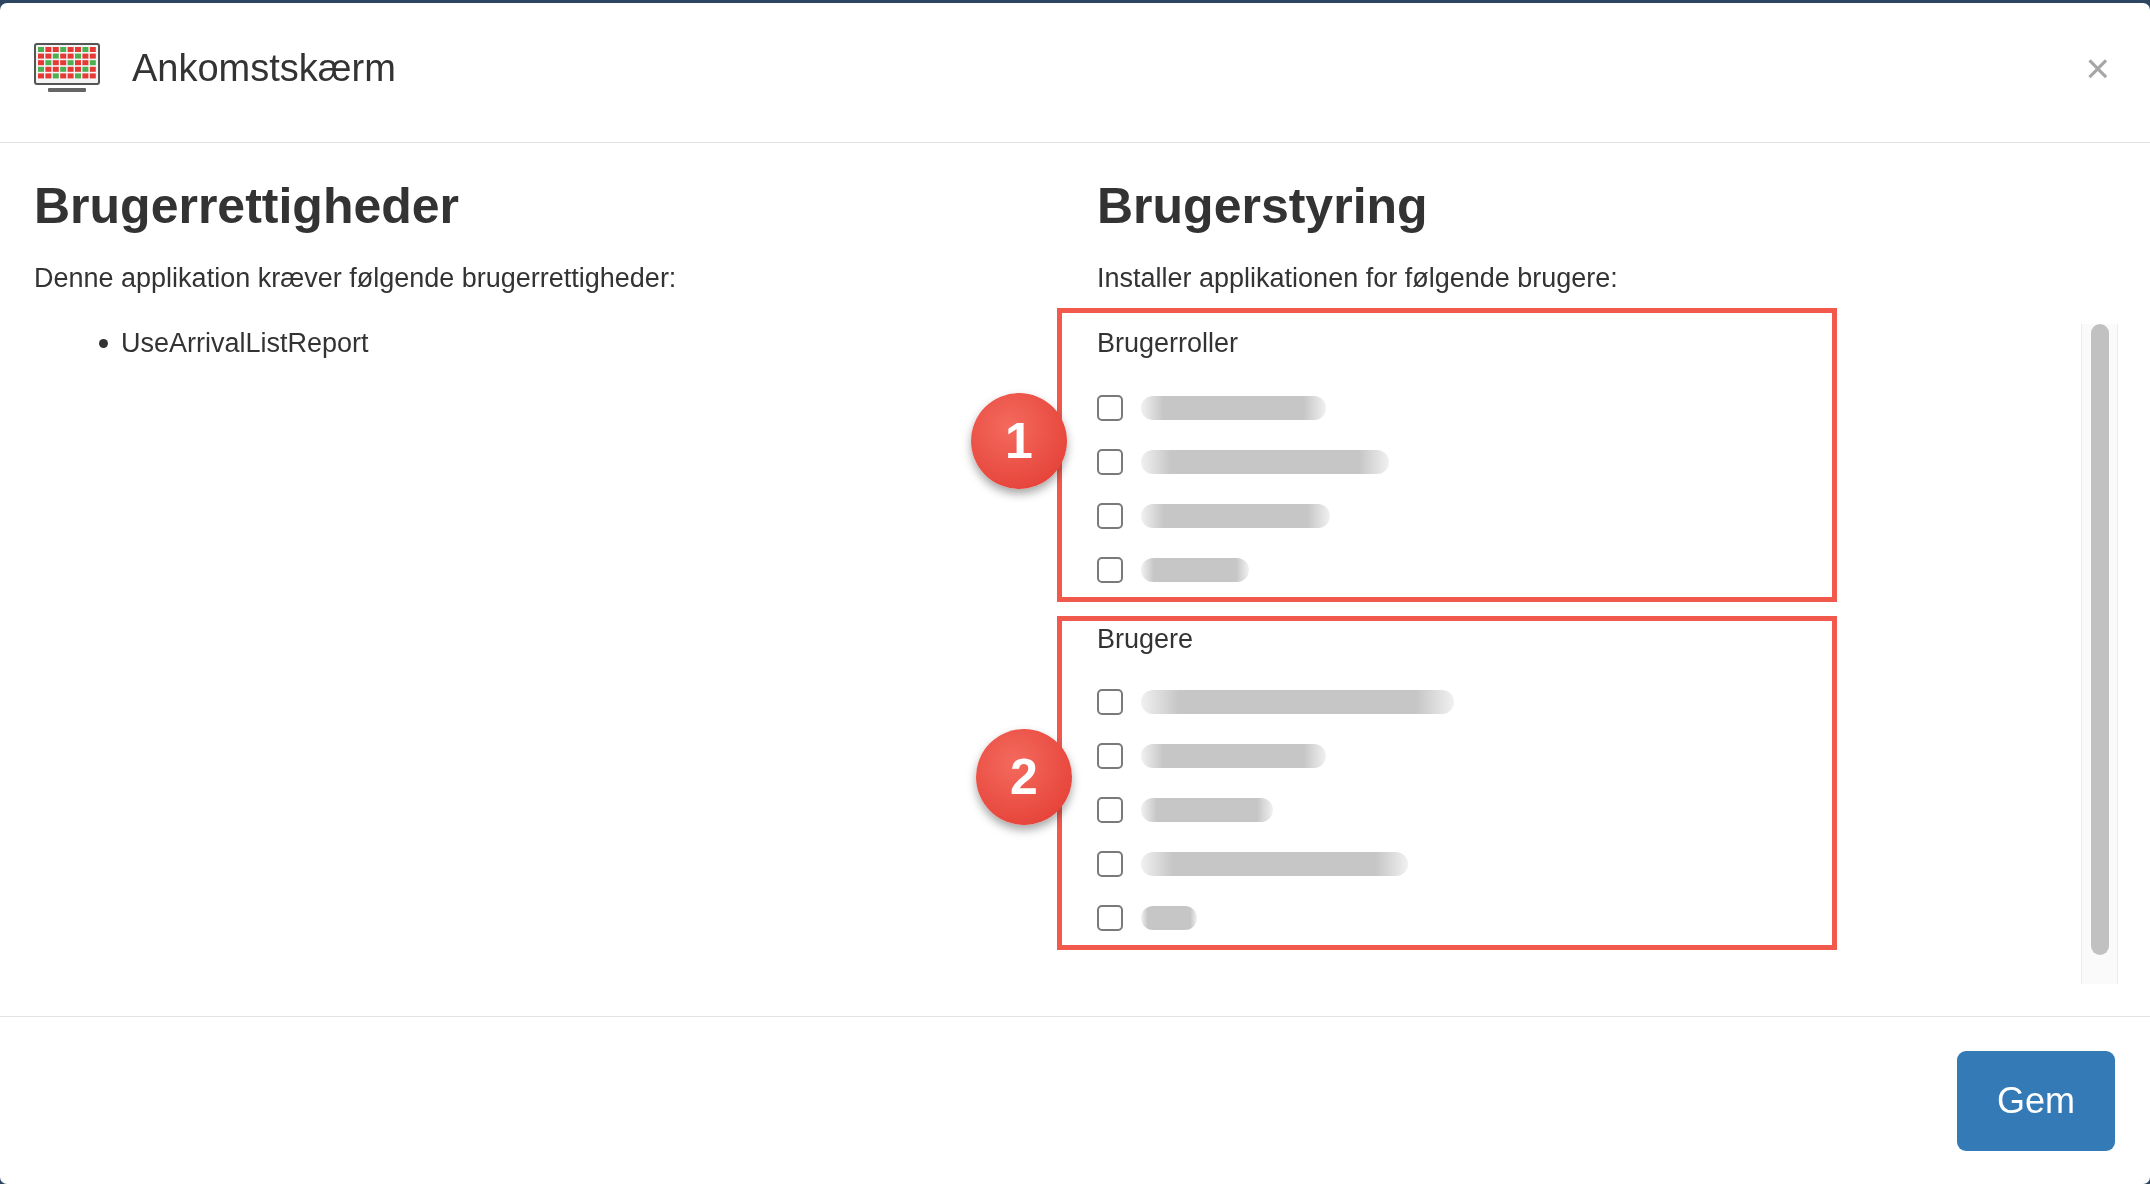 The height and width of the screenshot is (1184, 2150). What do you see at coordinates (1019, 441) in the screenshot?
I see `callout-badge: 1` at bounding box center [1019, 441].